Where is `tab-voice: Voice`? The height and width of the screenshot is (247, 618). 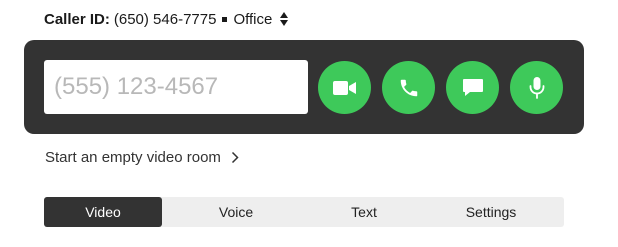
tab-voice: Voice is located at coordinates (236, 212).